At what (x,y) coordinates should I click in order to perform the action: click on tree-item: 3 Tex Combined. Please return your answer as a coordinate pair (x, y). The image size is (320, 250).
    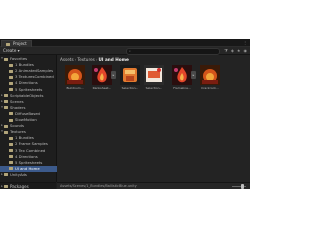
    Looking at the image, I should click on (30, 151).